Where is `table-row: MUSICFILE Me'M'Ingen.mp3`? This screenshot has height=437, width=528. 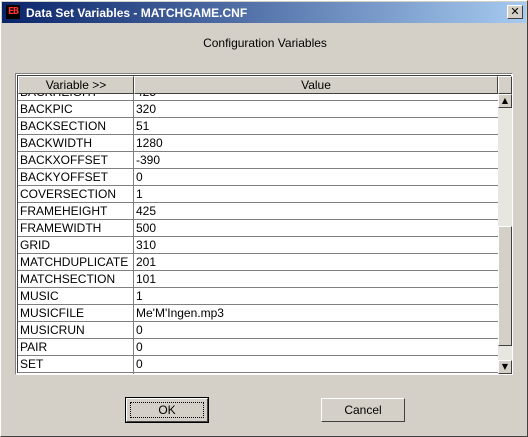
table-row: MUSICFILE Me'M'Ingen.mp3 is located at coordinates (258, 313).